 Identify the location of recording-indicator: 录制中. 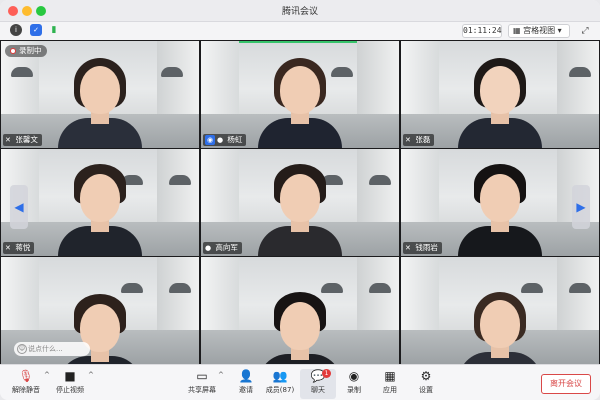
(26, 51).